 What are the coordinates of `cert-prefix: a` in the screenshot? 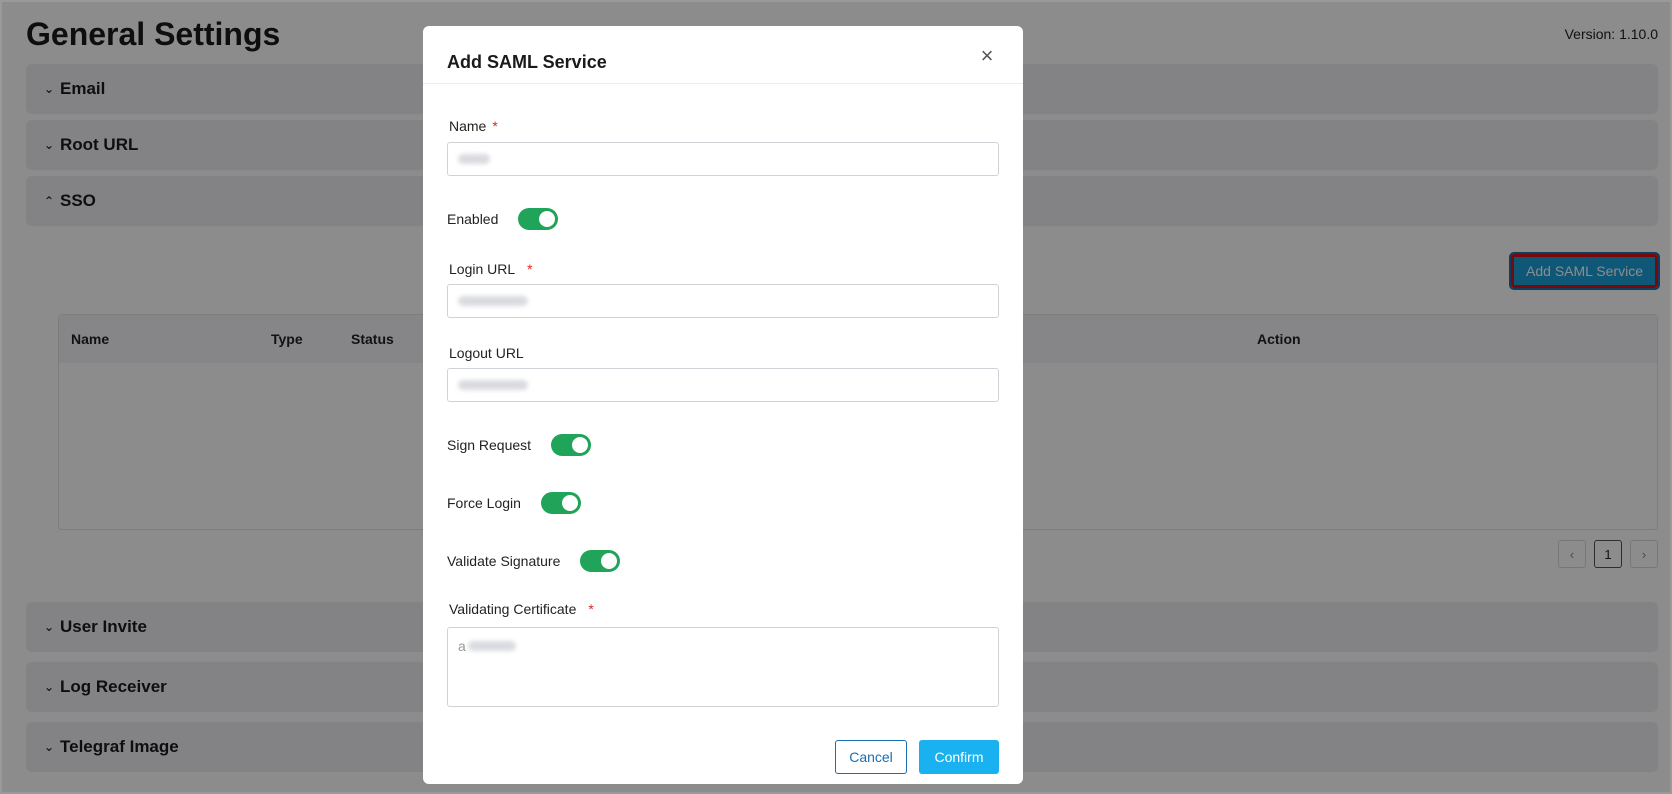 It's located at (462, 646).